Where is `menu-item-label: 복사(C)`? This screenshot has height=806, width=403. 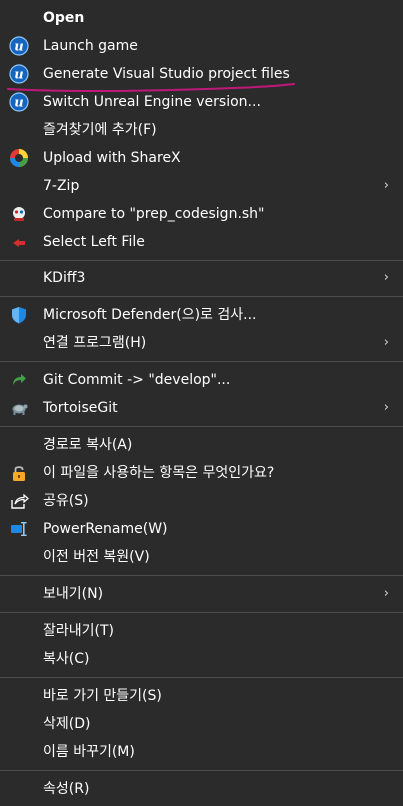 menu-item-label: 복사(C) is located at coordinates (66, 659).